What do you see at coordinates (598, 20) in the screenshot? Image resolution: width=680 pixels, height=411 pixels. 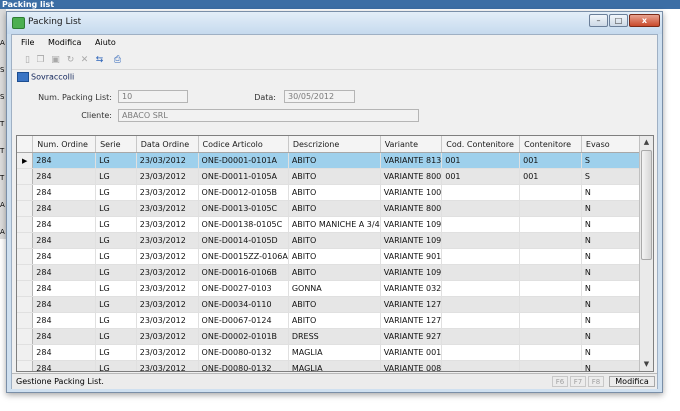 I see `minimize-button: –` at bounding box center [598, 20].